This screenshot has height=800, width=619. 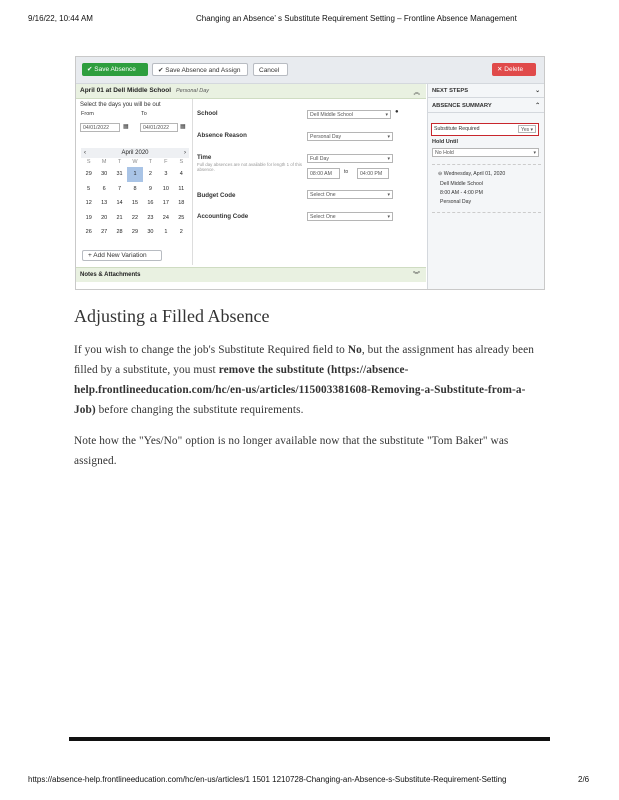 I want to click on to-date-input: 04/01/2022, so click(x=159, y=127).